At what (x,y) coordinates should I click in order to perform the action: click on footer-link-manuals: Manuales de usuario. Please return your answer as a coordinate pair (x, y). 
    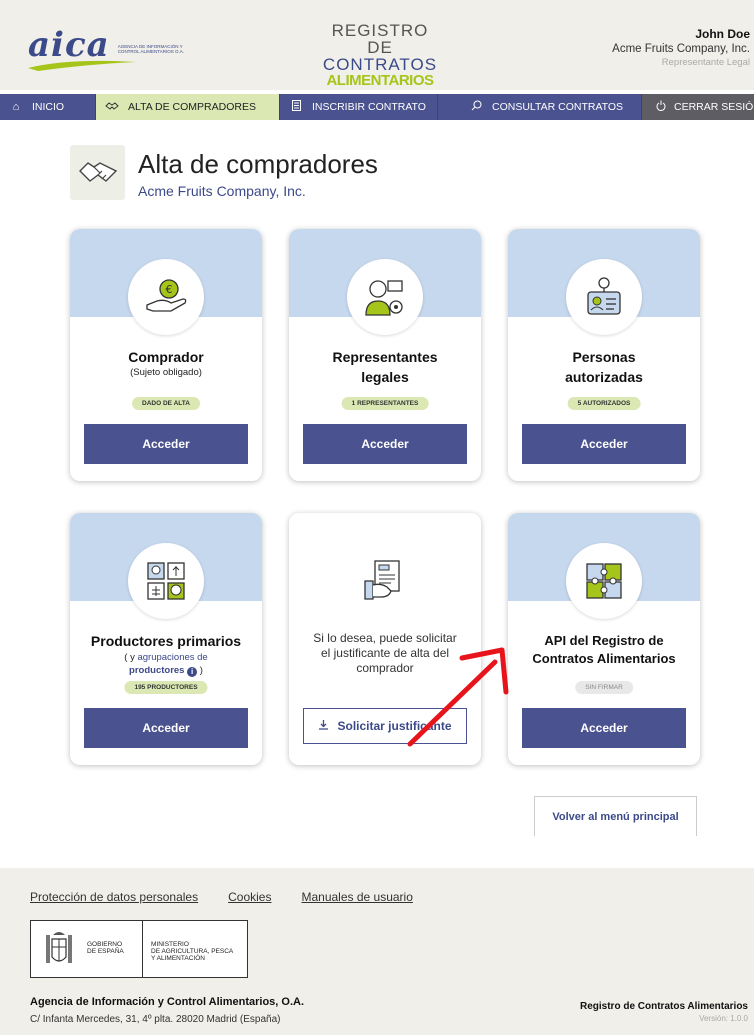
    Looking at the image, I should click on (356, 897).